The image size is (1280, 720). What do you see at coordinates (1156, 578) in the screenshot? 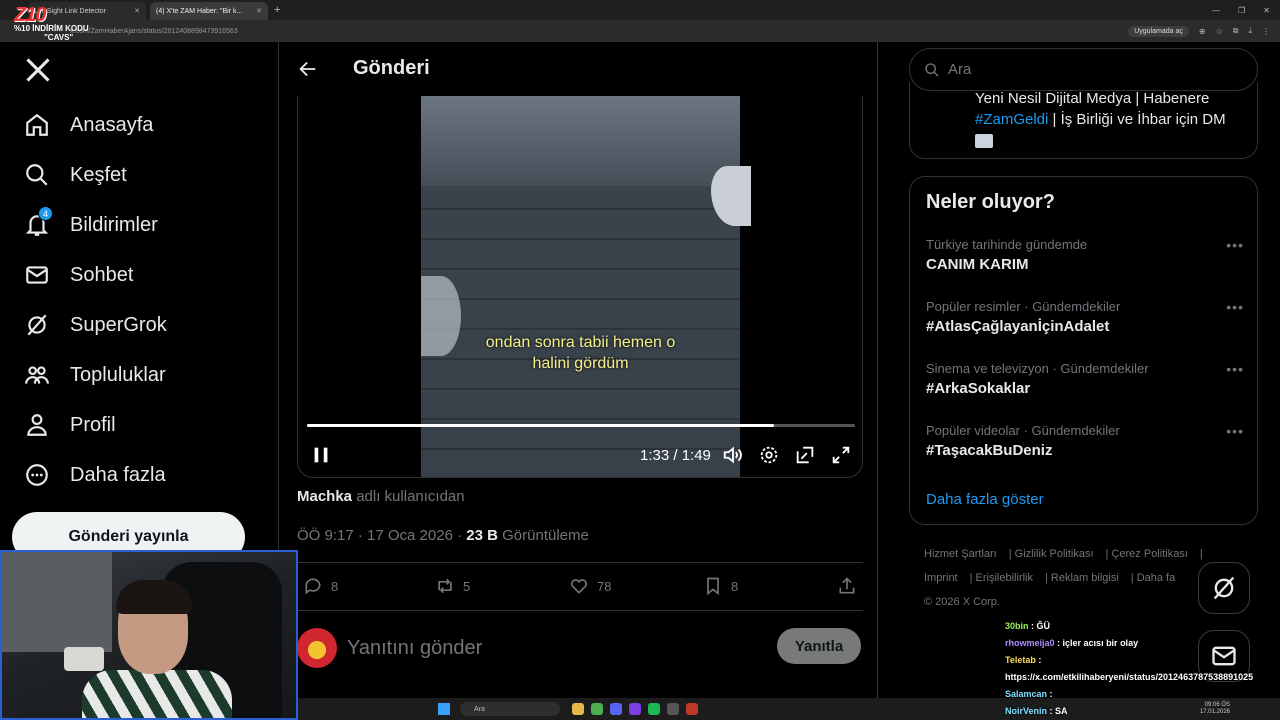
I see `footer-link: Daha fa` at bounding box center [1156, 578].